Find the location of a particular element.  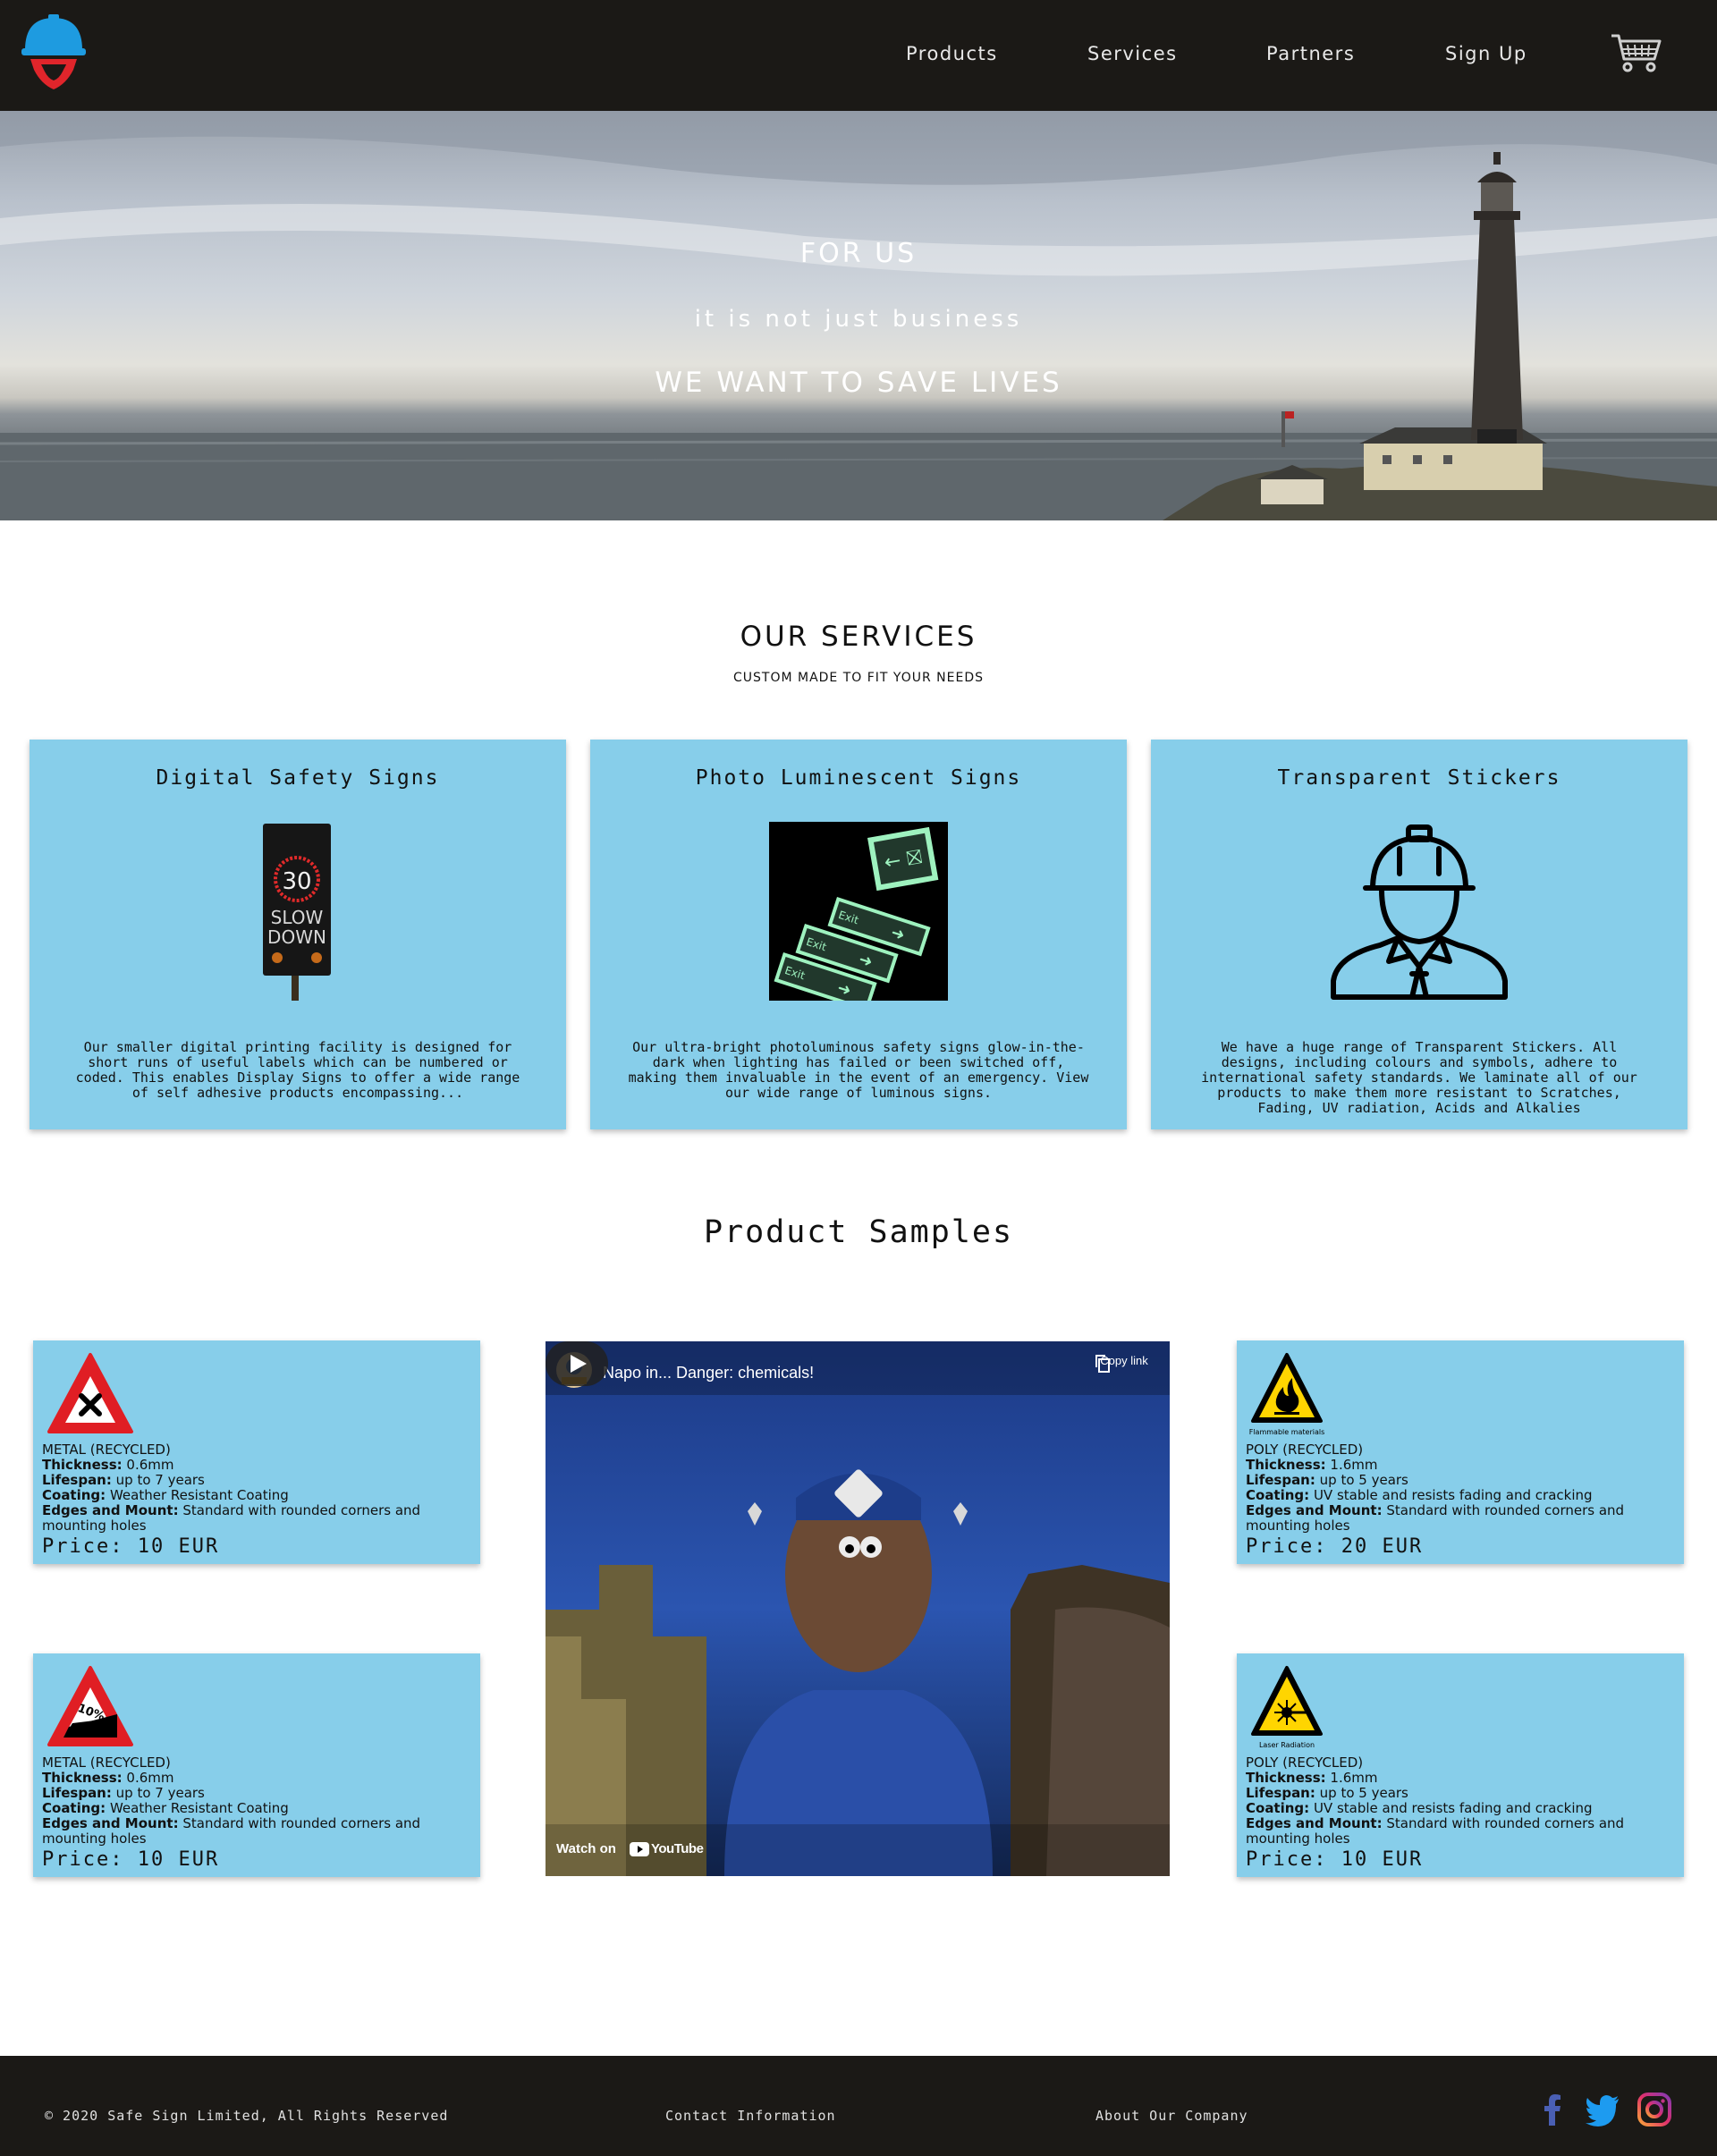

top-nav: Products Services Partners Sign Up is located at coordinates (858, 56).